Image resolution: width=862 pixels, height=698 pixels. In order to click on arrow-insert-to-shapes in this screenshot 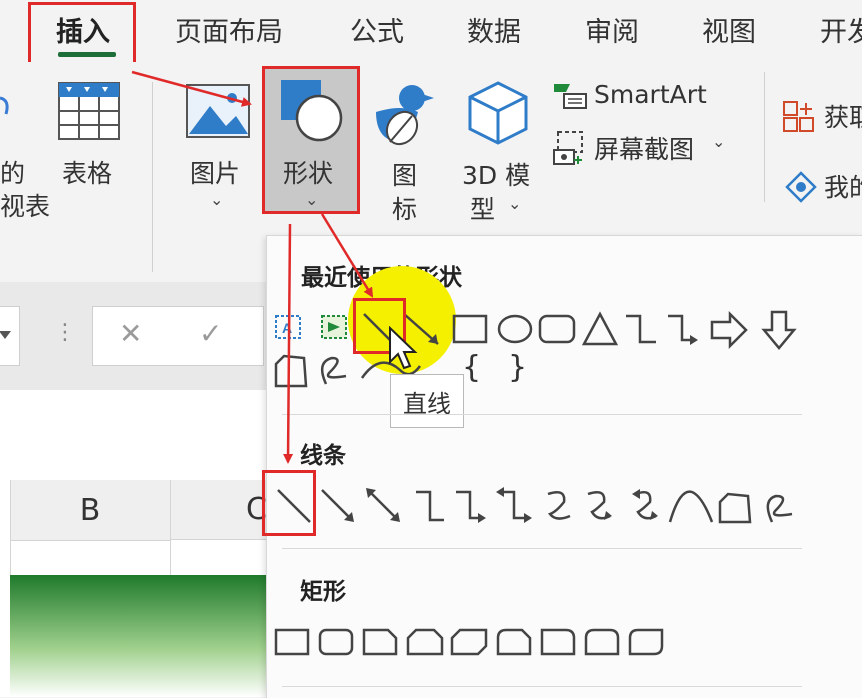, I will do `click(191, 88)`.